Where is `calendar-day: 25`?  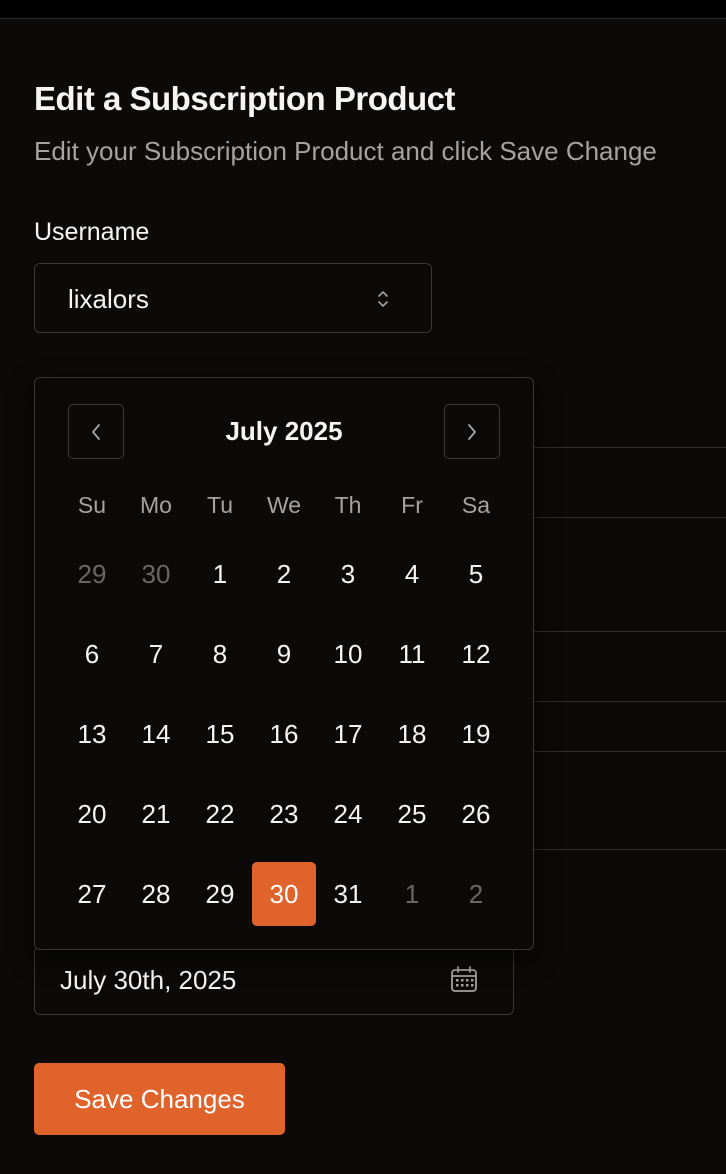
calendar-day: 25 is located at coordinates (412, 814).